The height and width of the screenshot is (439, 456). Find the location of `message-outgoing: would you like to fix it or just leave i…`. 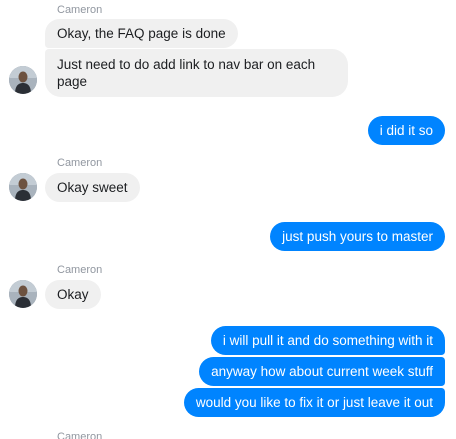

message-outgoing: would you like to fix it or just leave i… is located at coordinates (314, 402).